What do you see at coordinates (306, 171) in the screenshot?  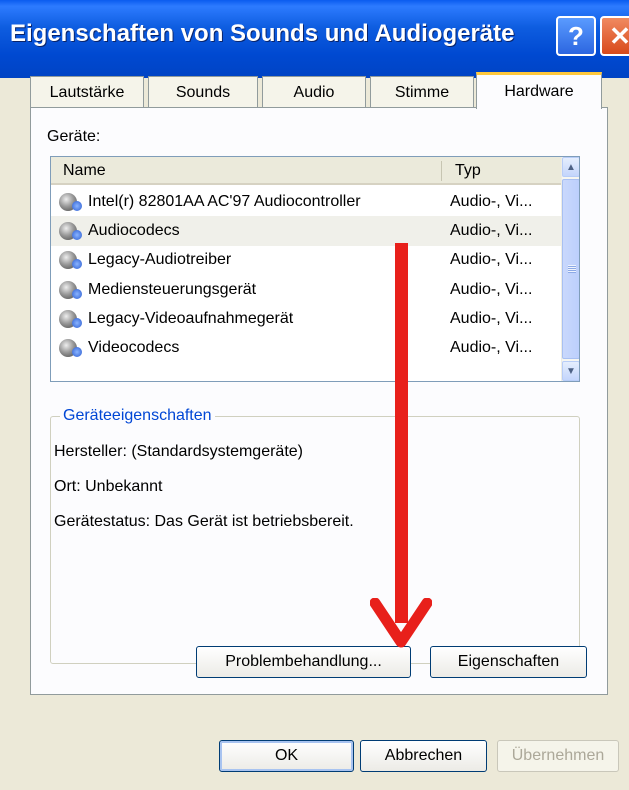 I see `list-header: Name Typ` at bounding box center [306, 171].